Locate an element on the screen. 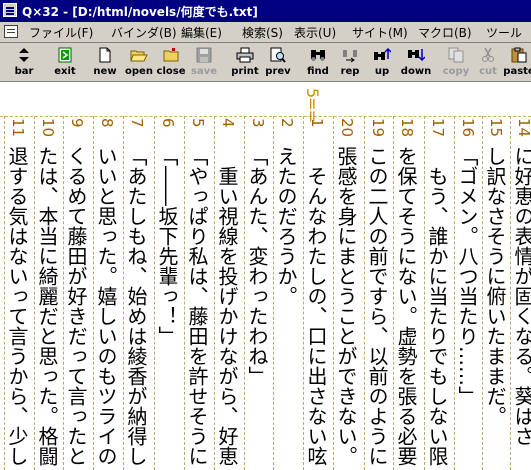  preview-button: prev is located at coordinates (278, 62).